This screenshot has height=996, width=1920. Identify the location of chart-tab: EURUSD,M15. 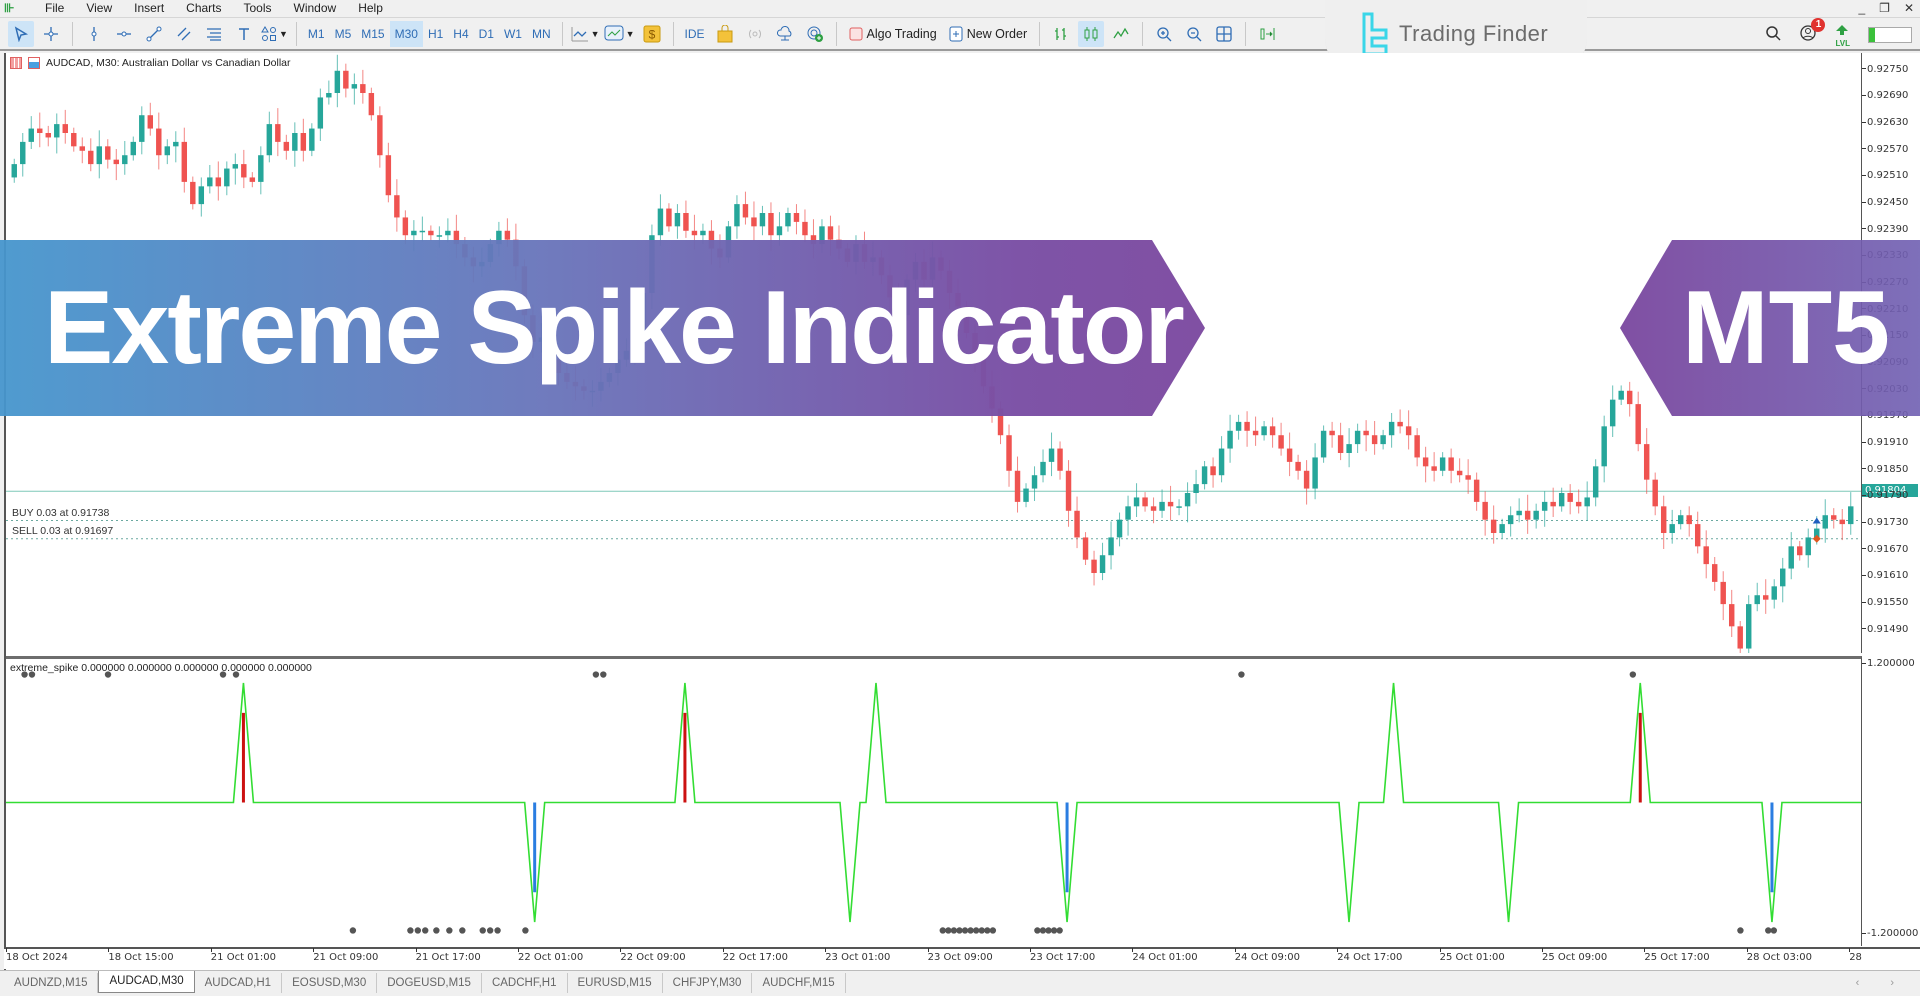
(615, 983).